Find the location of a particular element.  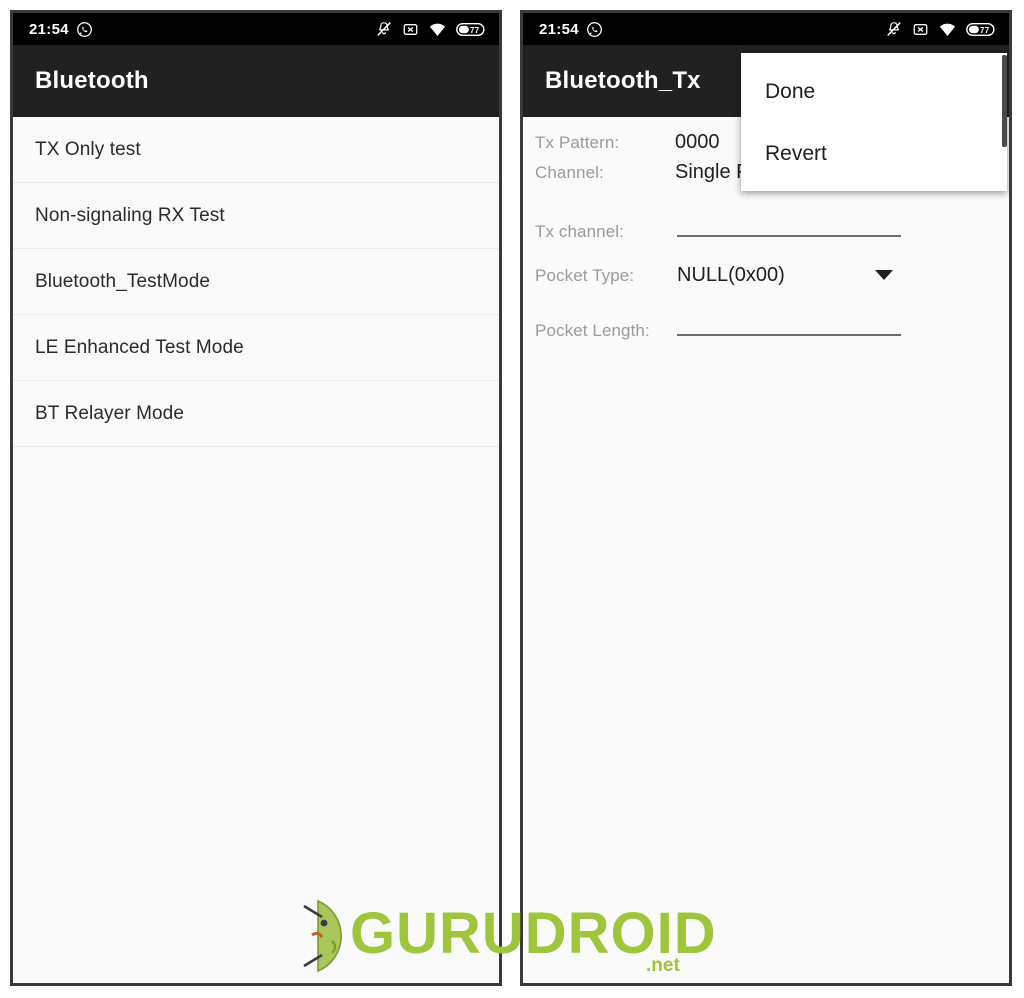

list-item-label: Non-signaling RX Test is located at coordinates (130, 215).